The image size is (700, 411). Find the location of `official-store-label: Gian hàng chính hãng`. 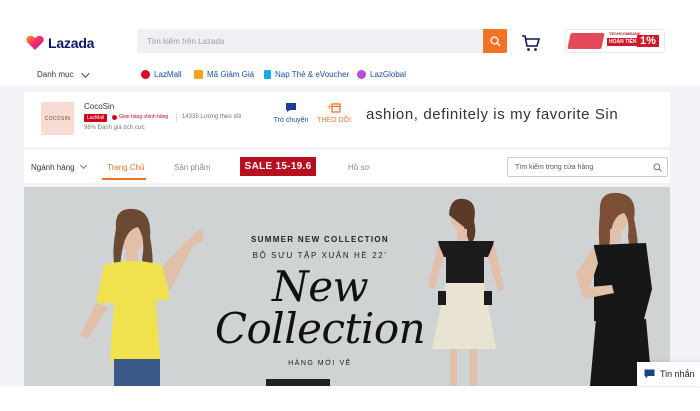

official-store-label: Gian hàng chính hãng is located at coordinates (140, 117).